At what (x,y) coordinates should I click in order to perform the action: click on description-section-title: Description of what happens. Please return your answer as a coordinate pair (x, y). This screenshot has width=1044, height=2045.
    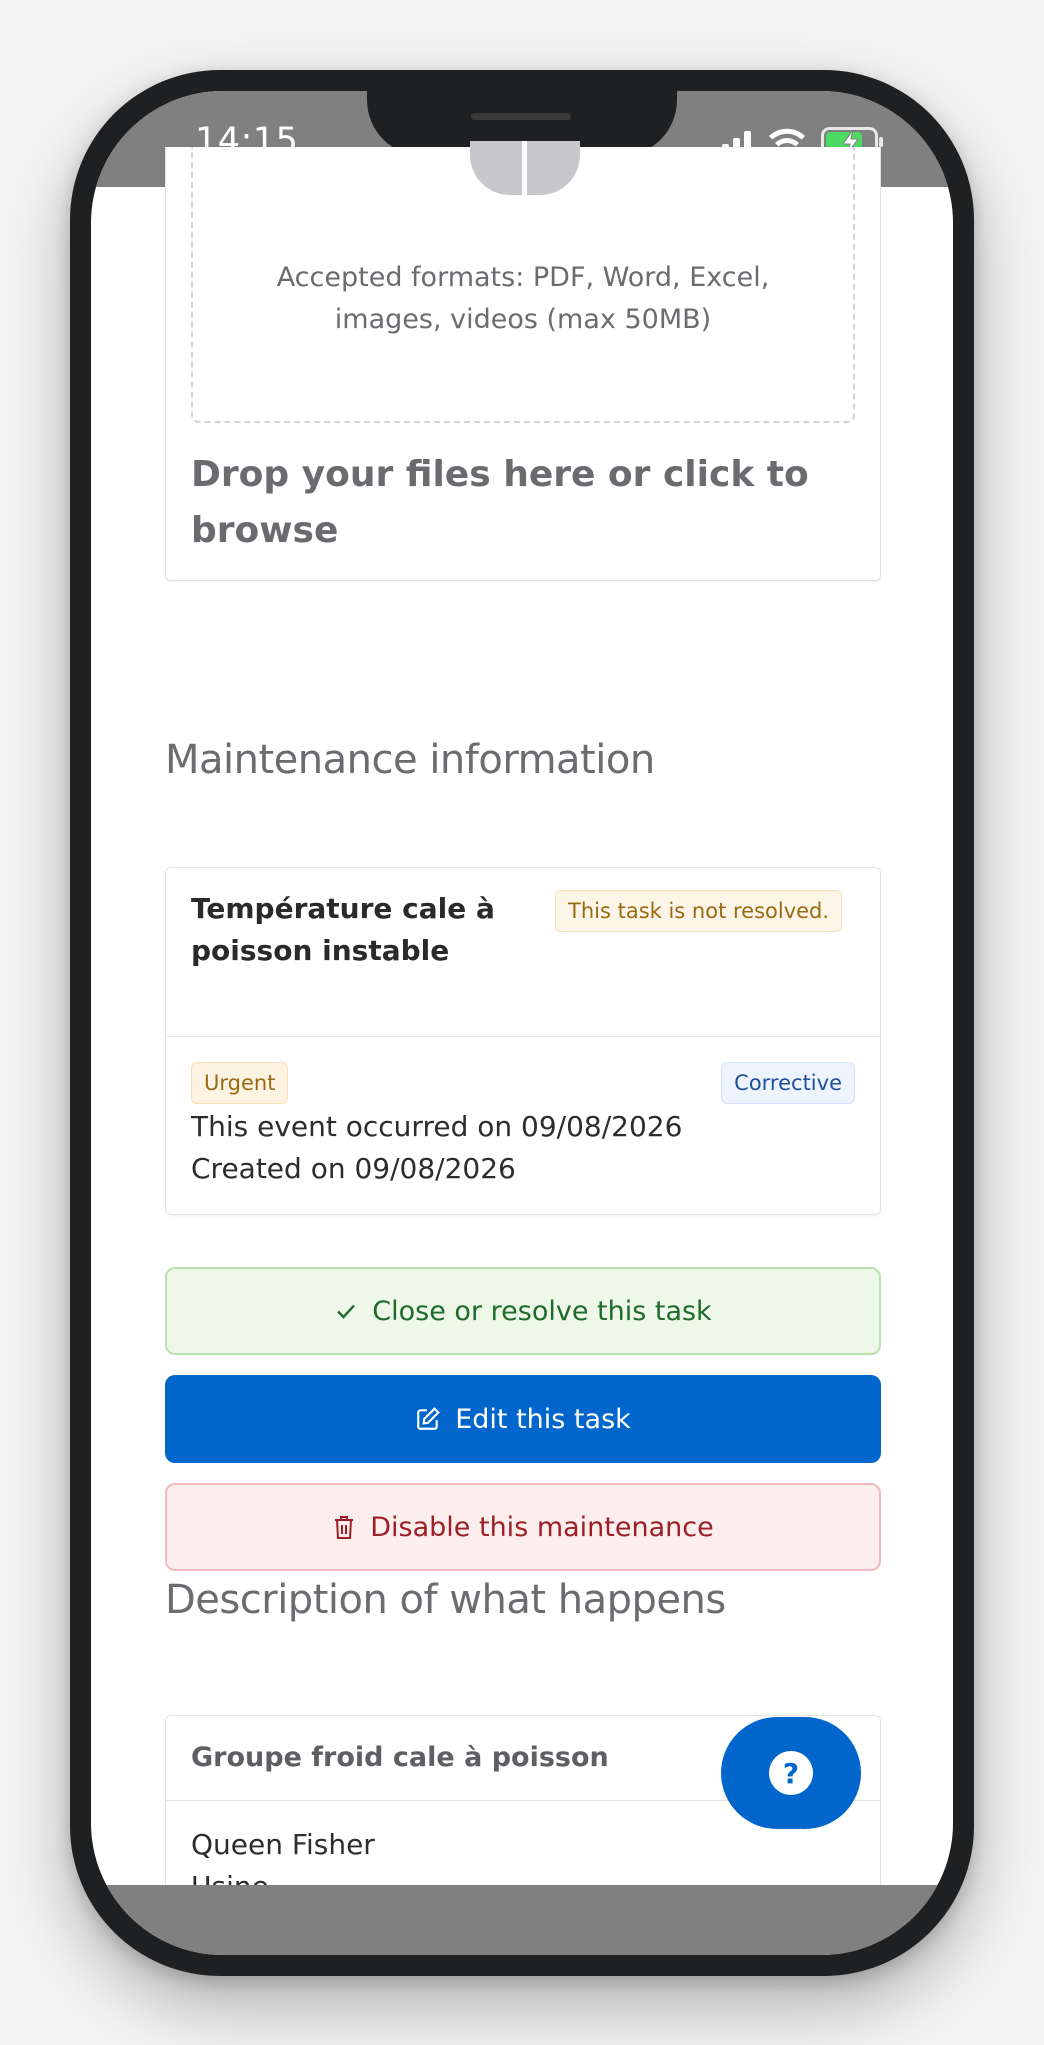
    Looking at the image, I should click on (445, 1600).